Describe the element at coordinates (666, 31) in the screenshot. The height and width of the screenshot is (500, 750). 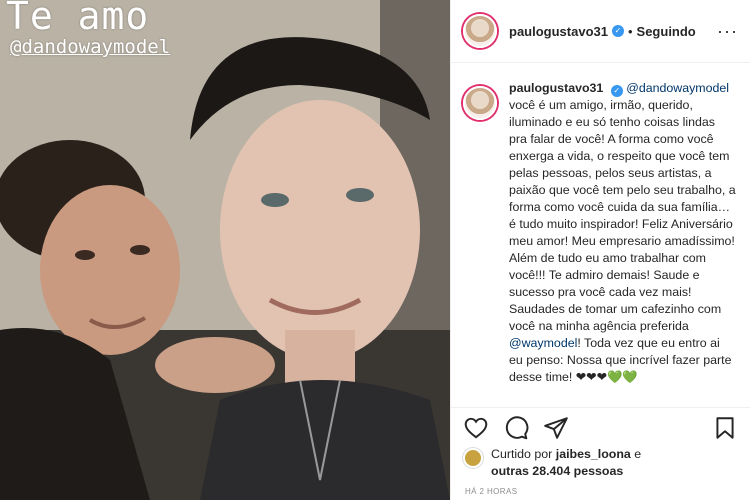
I see `following-button: Seguindo` at that location.